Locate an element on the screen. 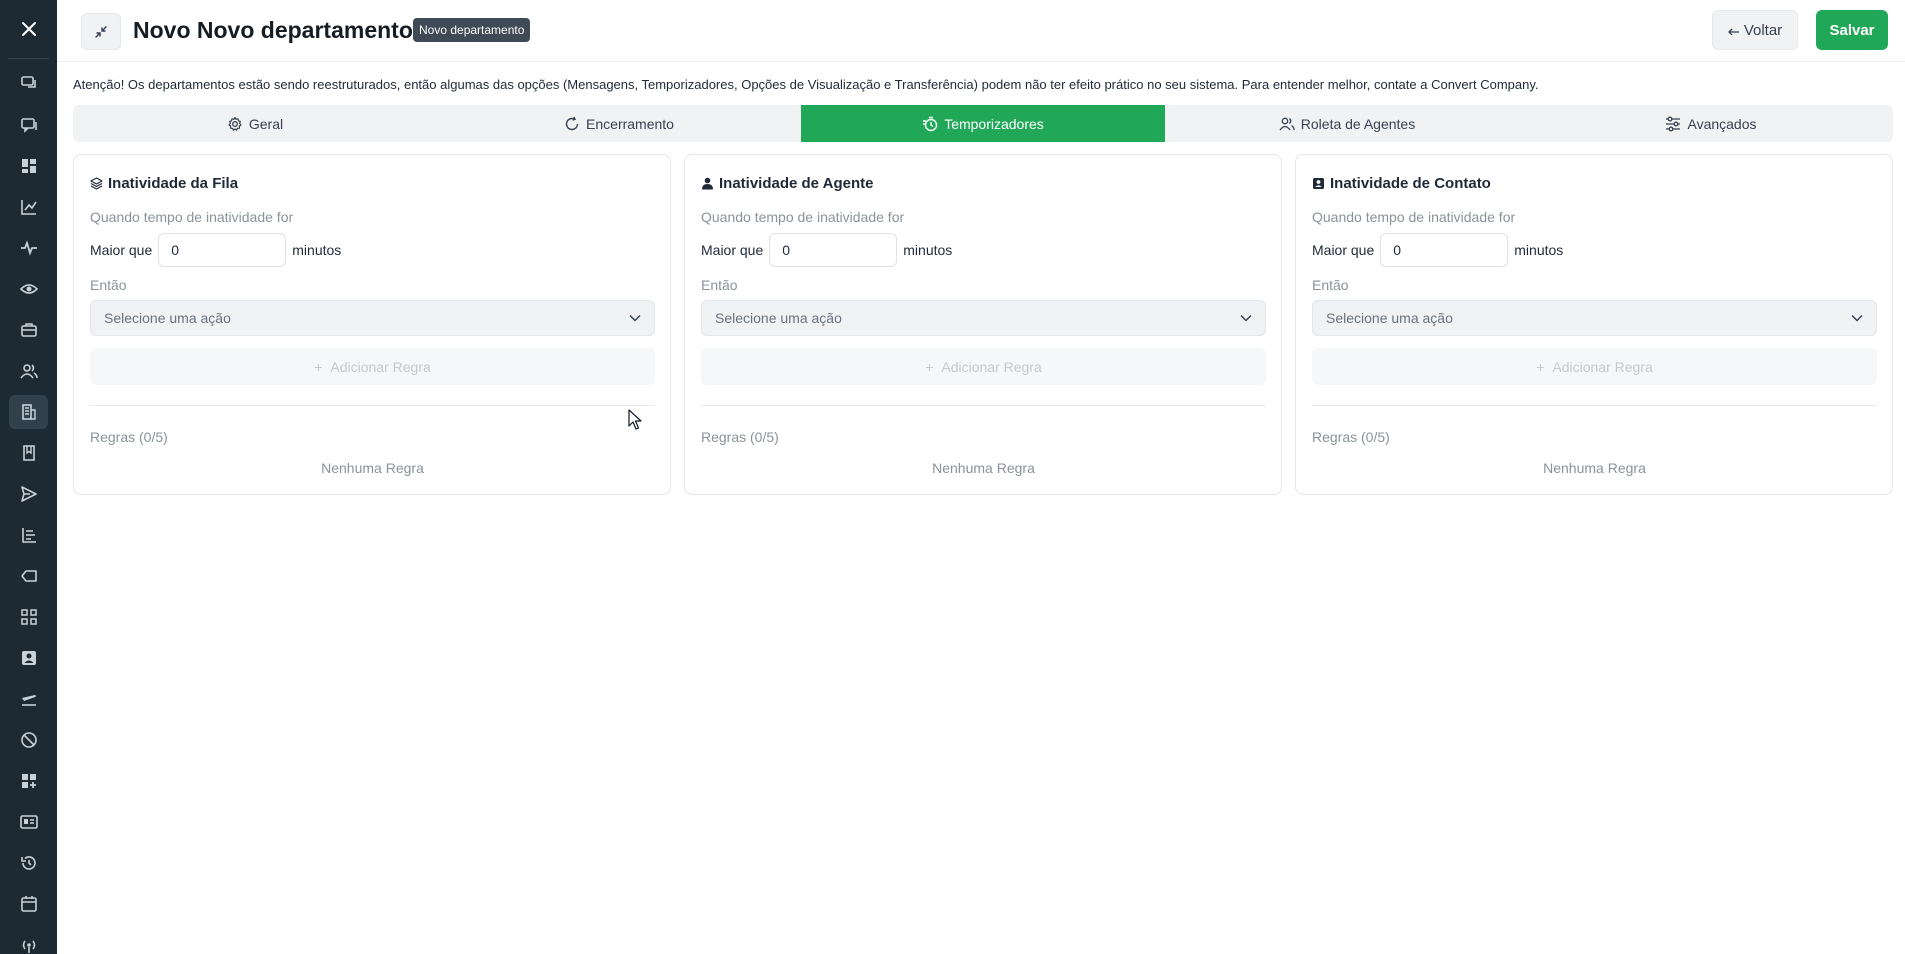 Image resolution: width=1905 pixels, height=954 pixels. back-button-label: Voltar is located at coordinates (1763, 30).